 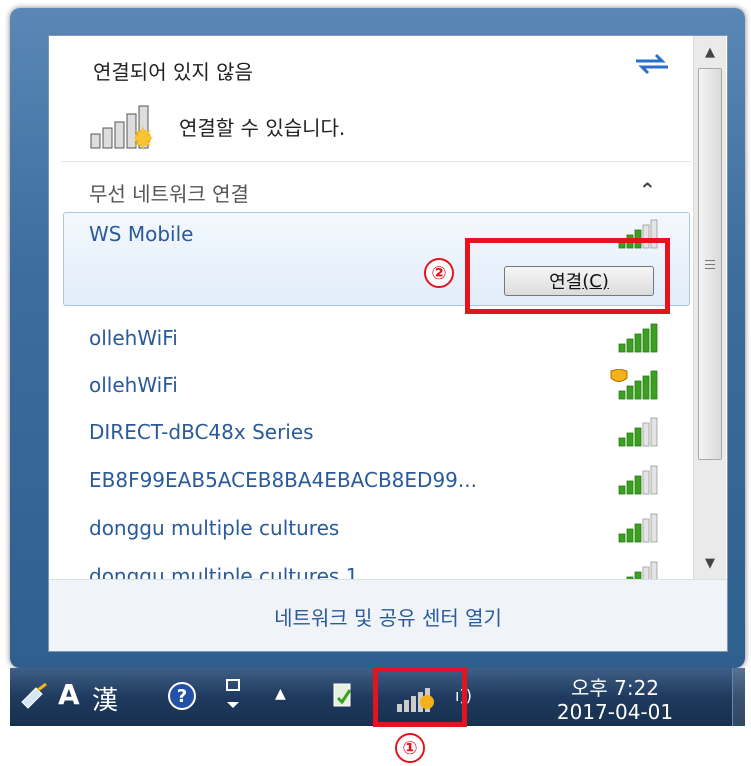 What do you see at coordinates (201, 432) in the screenshot?
I see `network-name: DIRECT-dBC48x Series` at bounding box center [201, 432].